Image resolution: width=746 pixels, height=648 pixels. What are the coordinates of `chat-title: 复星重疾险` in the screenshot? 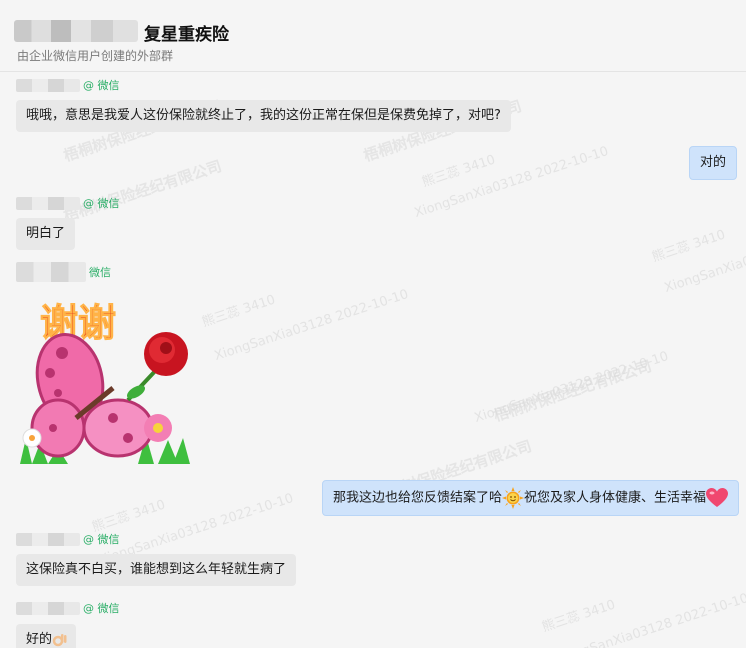 It's located at (186, 32).